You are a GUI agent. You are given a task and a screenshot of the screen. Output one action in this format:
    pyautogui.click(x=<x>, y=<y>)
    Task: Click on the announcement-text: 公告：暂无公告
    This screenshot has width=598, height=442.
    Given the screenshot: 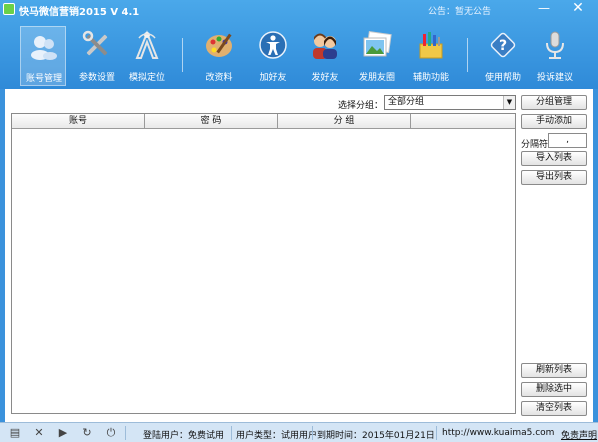 What is the action you would take?
    pyautogui.click(x=460, y=12)
    